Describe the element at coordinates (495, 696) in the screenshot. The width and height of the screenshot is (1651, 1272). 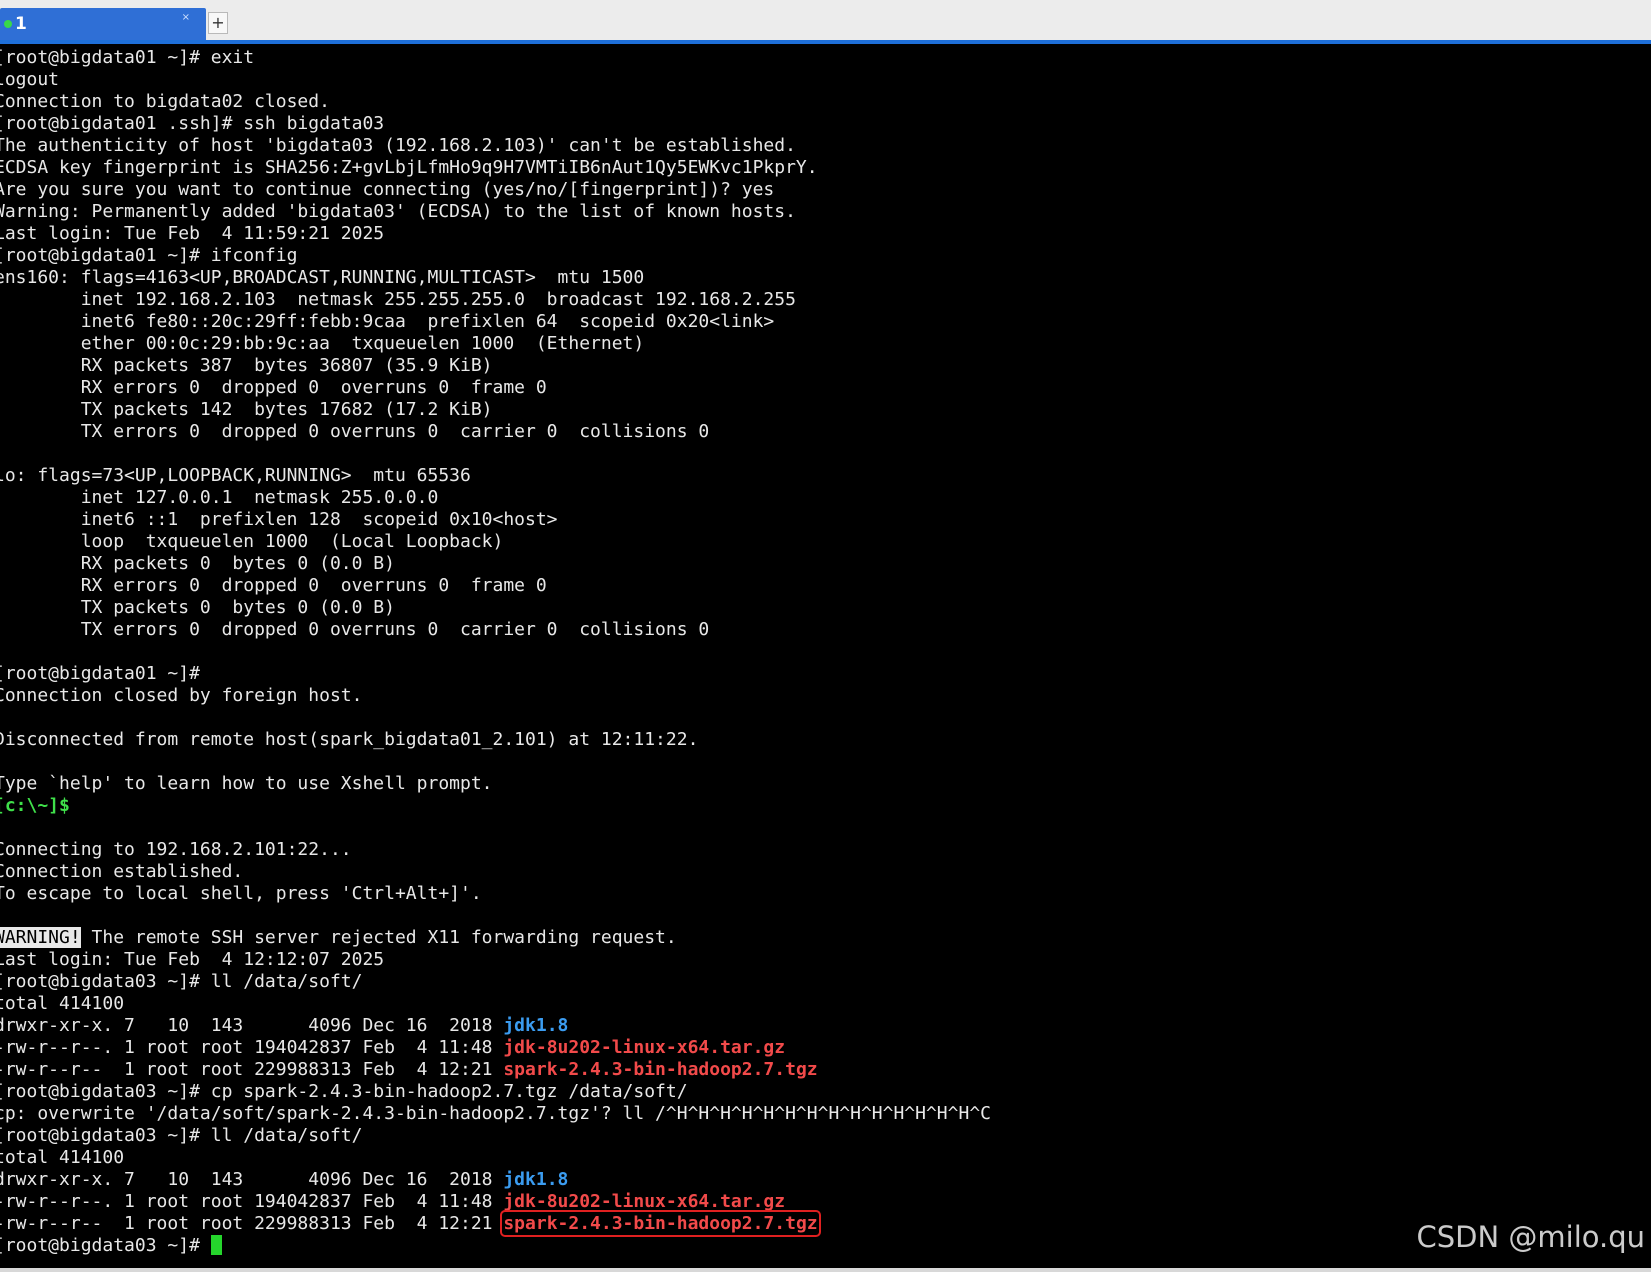
I see `terminal-line: Connection closed by foreign host.` at that location.